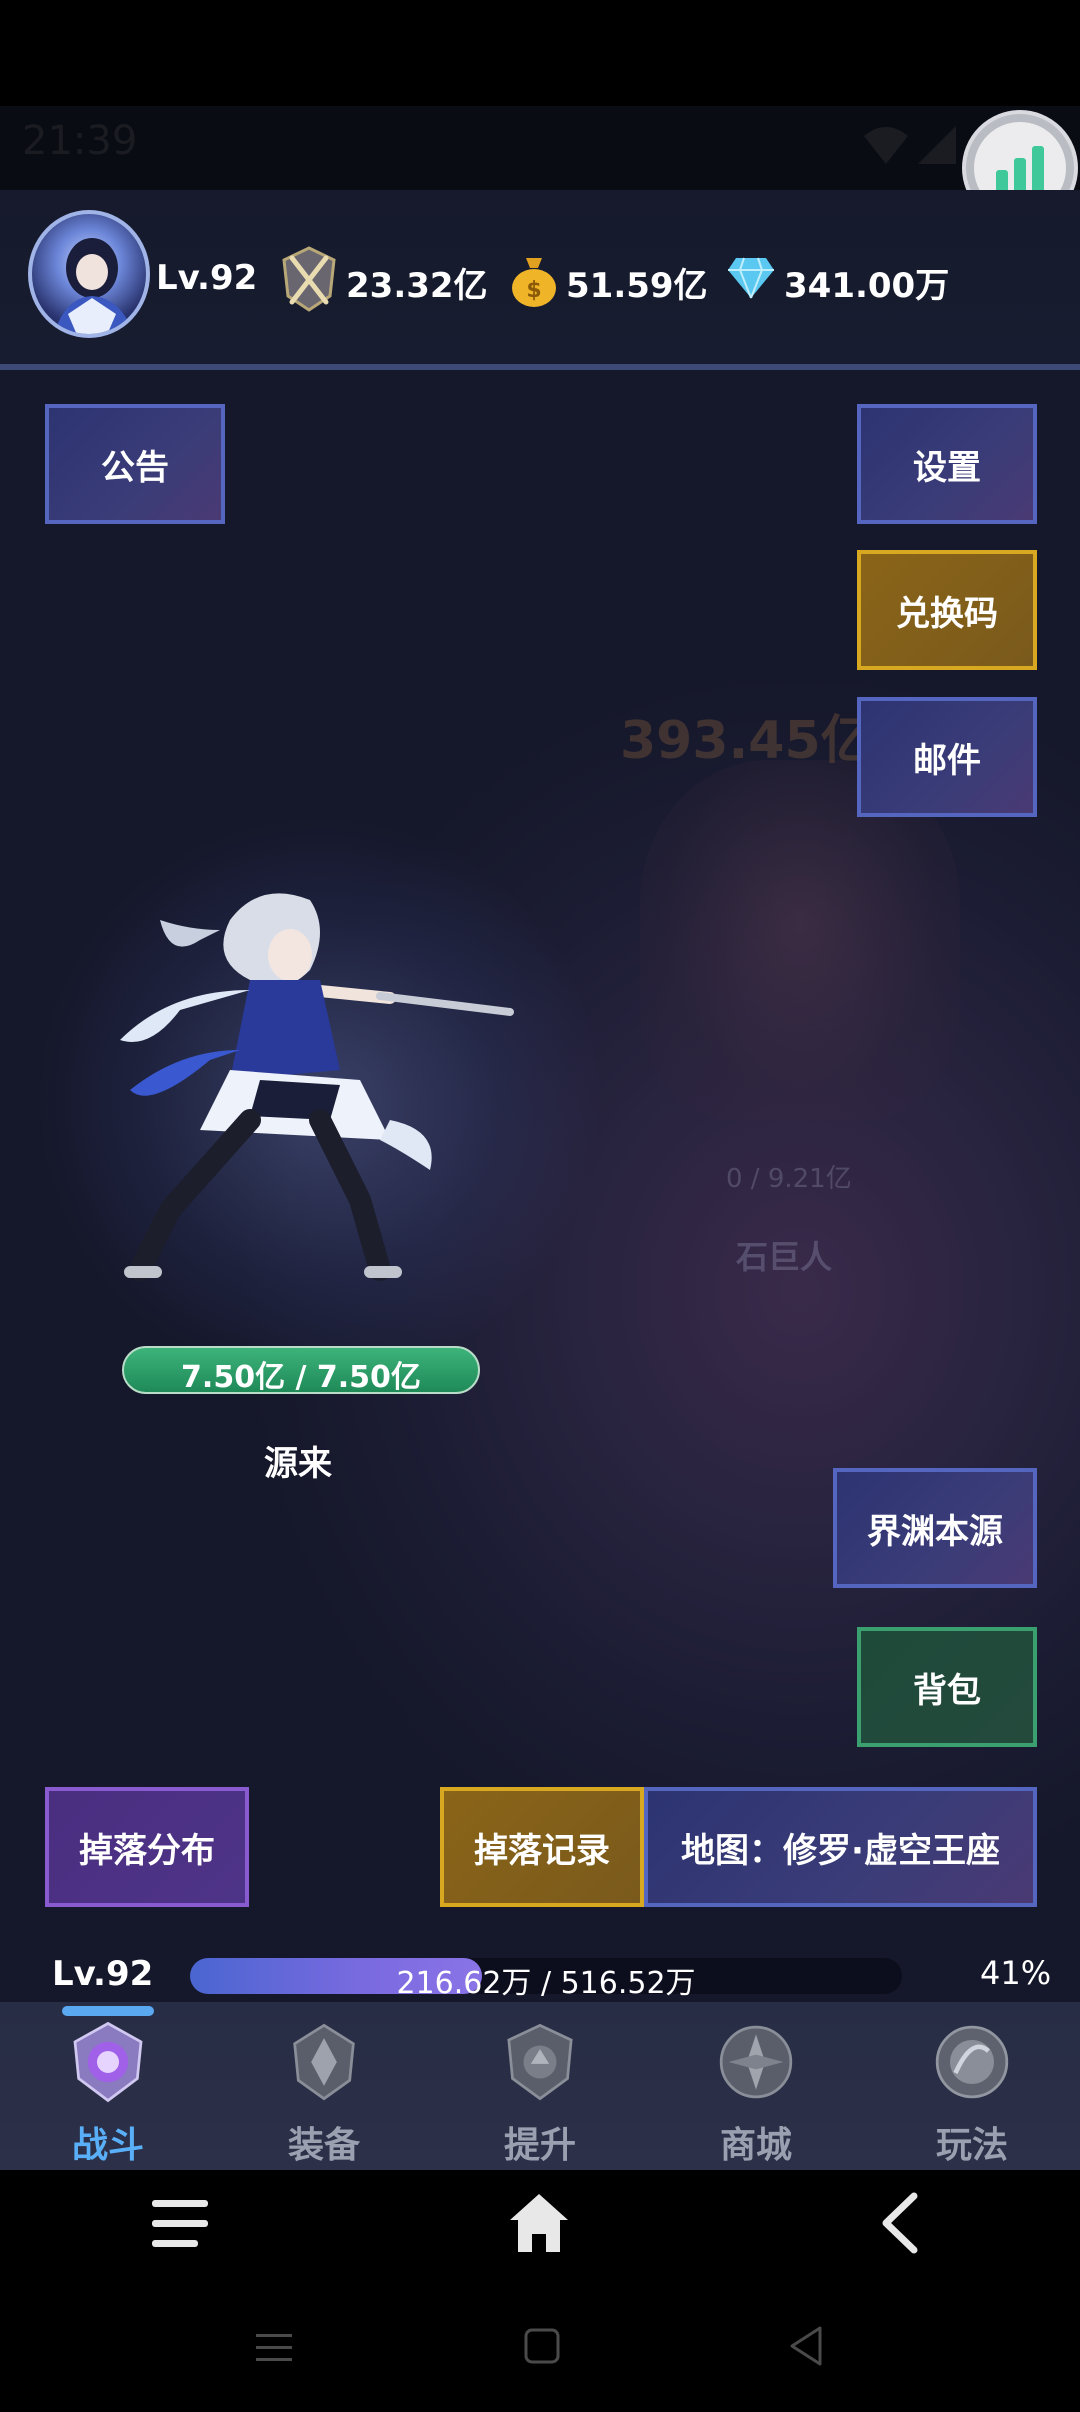 The width and height of the screenshot is (1080, 2412). I want to click on menu-icon, so click(180, 2224).